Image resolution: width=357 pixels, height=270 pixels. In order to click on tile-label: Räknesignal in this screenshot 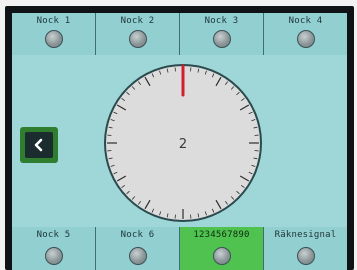, I will do `click(305, 235)`.